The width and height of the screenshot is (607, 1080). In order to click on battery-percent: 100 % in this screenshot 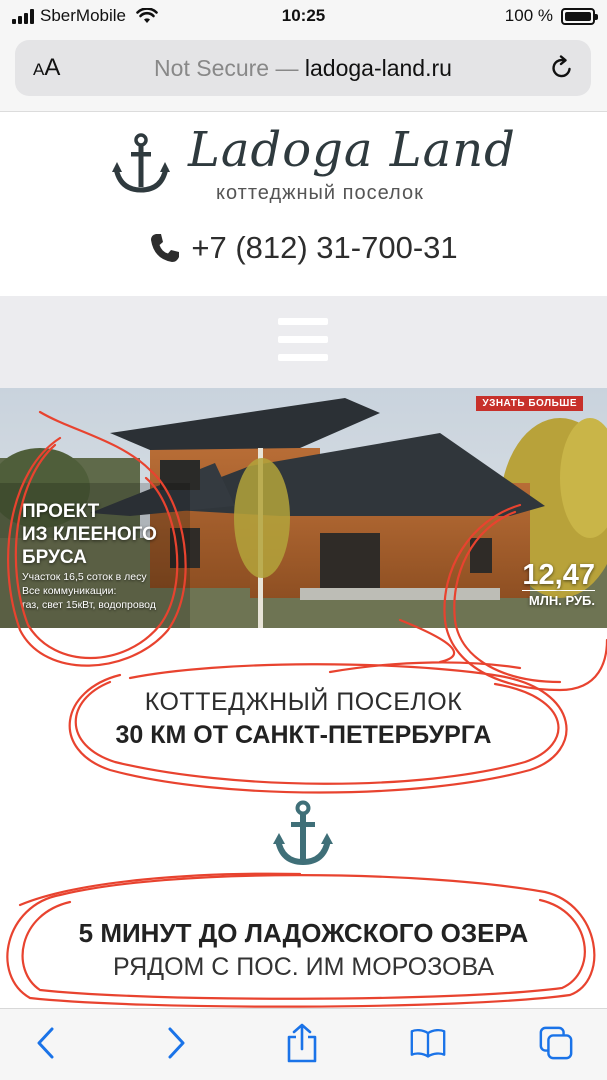, I will do `click(528, 15)`.